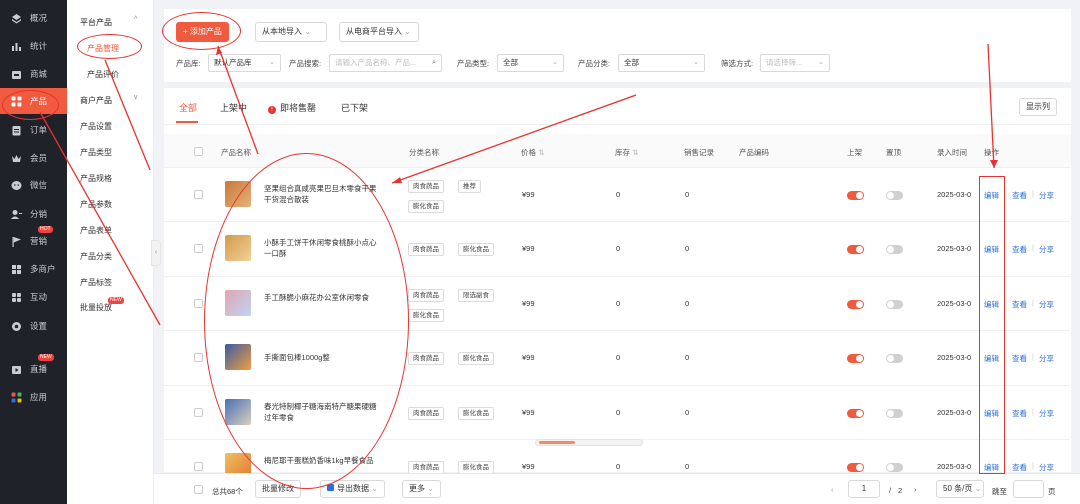 This screenshot has height=504, width=1080. What do you see at coordinates (626, 152) in the screenshot?
I see `col-stock: 库存 ⇅` at bounding box center [626, 152].